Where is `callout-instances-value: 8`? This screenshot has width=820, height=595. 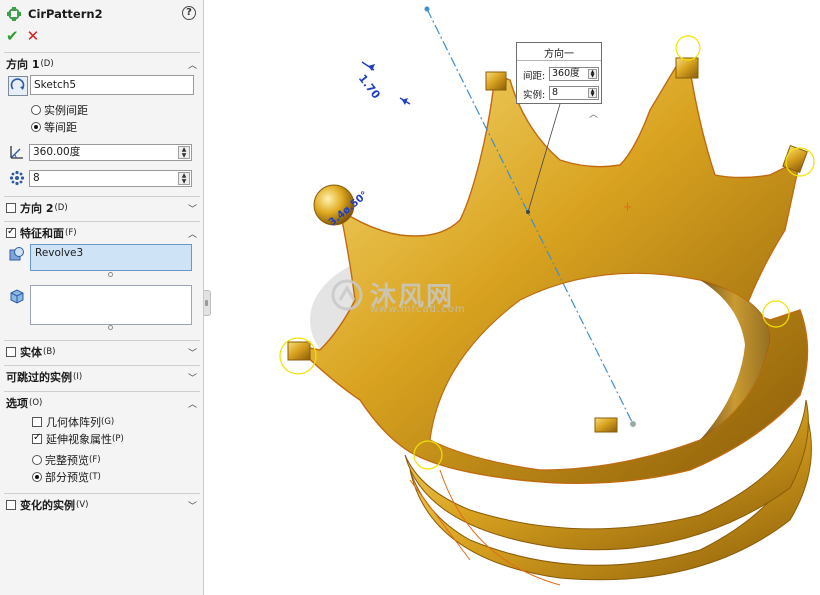 callout-instances-value: 8 is located at coordinates (555, 92).